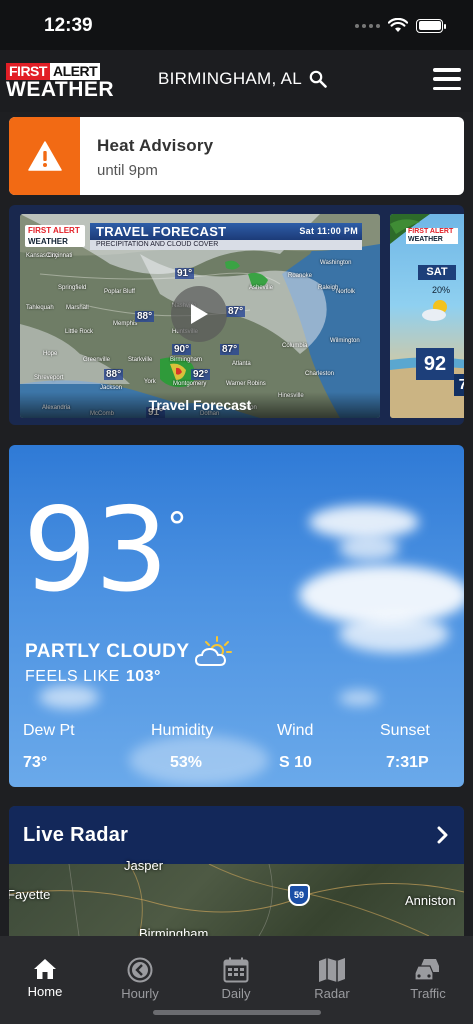 The image size is (473, 1024). I want to click on status-icons, so click(400, 25).